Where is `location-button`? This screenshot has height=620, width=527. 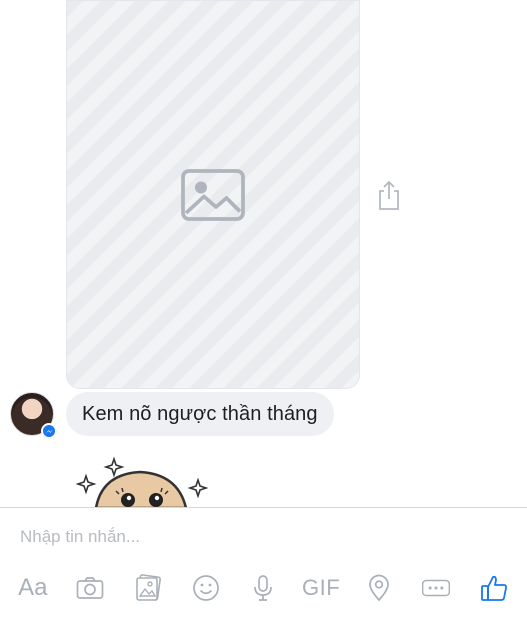
location-button is located at coordinates (379, 588).